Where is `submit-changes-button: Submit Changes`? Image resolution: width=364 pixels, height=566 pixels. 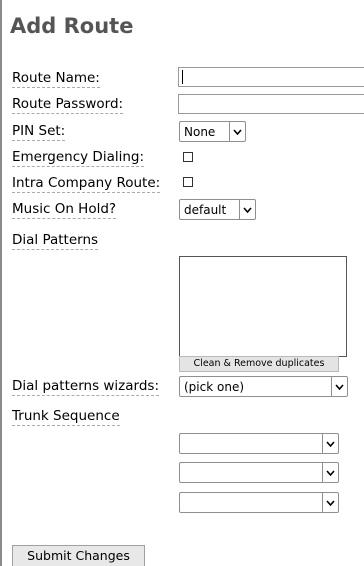 submit-changes-button: Submit Changes is located at coordinates (78, 555).